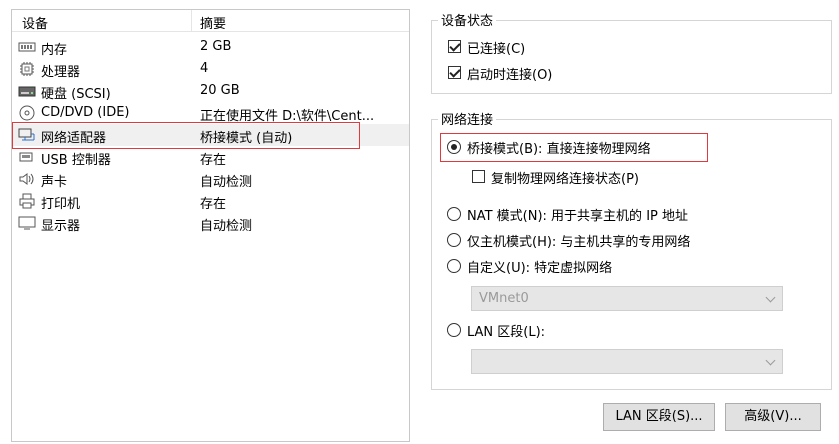  What do you see at coordinates (506, 330) in the screenshot?
I see `lan-segment-label: LAN 区段(L):` at bounding box center [506, 330].